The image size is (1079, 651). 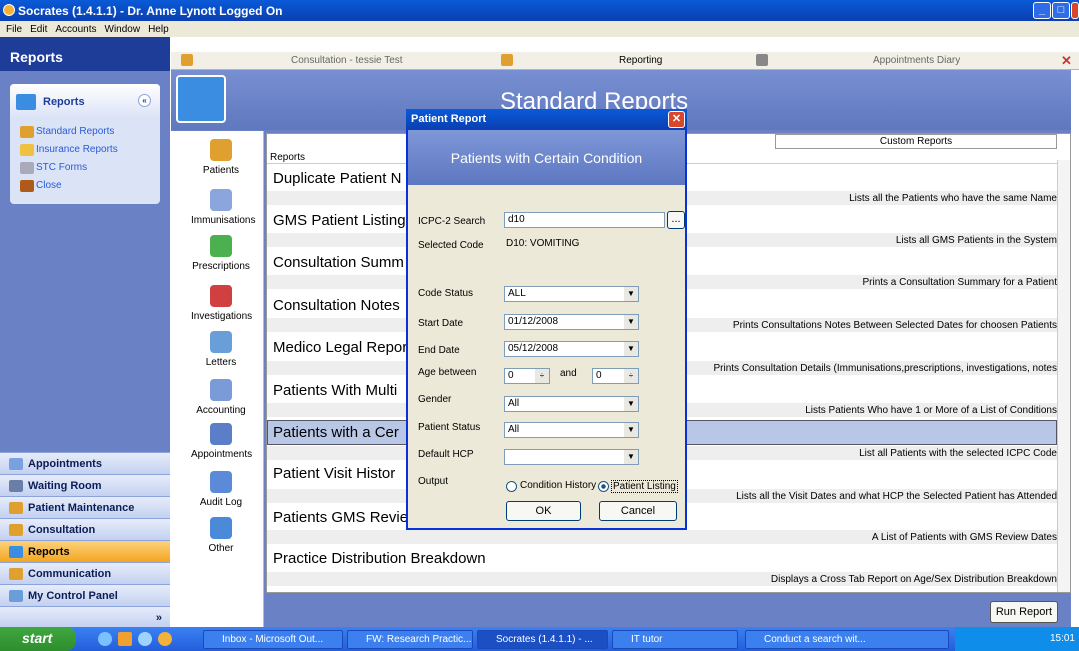 I want to click on nav-label: Consultation, so click(x=62, y=530).